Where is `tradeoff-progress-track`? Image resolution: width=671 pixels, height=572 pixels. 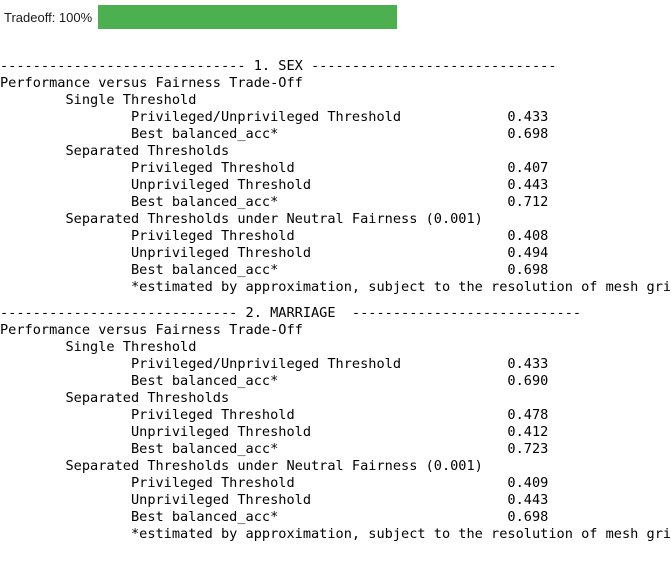
tradeoff-progress-track is located at coordinates (248, 17).